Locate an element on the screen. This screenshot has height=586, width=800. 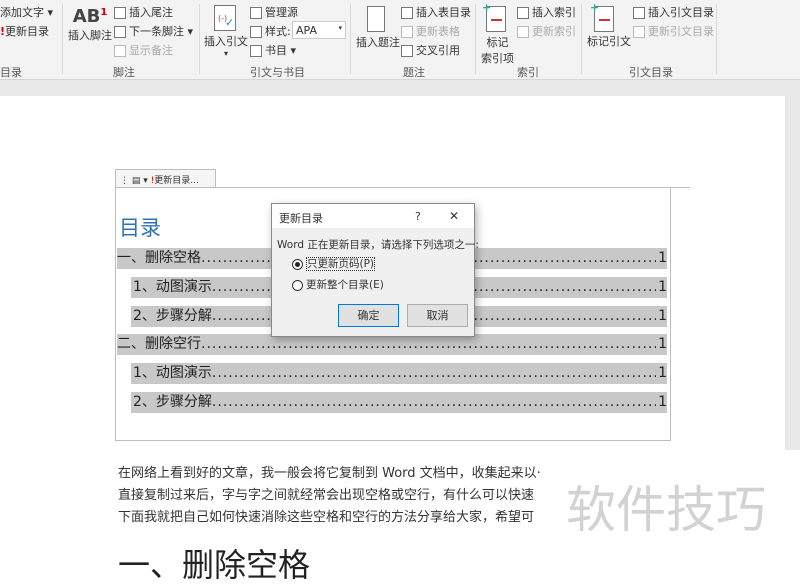
insert-footnote-label: 插入脚注 is located at coordinates (90, 35).